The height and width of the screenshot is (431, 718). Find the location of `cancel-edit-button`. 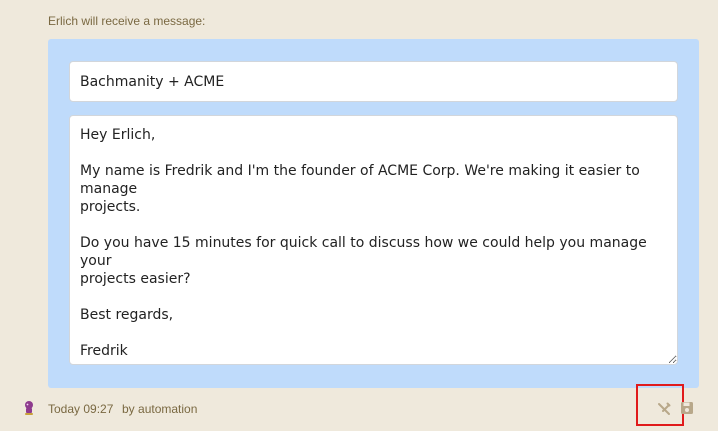

cancel-edit-button is located at coordinates (664, 409).